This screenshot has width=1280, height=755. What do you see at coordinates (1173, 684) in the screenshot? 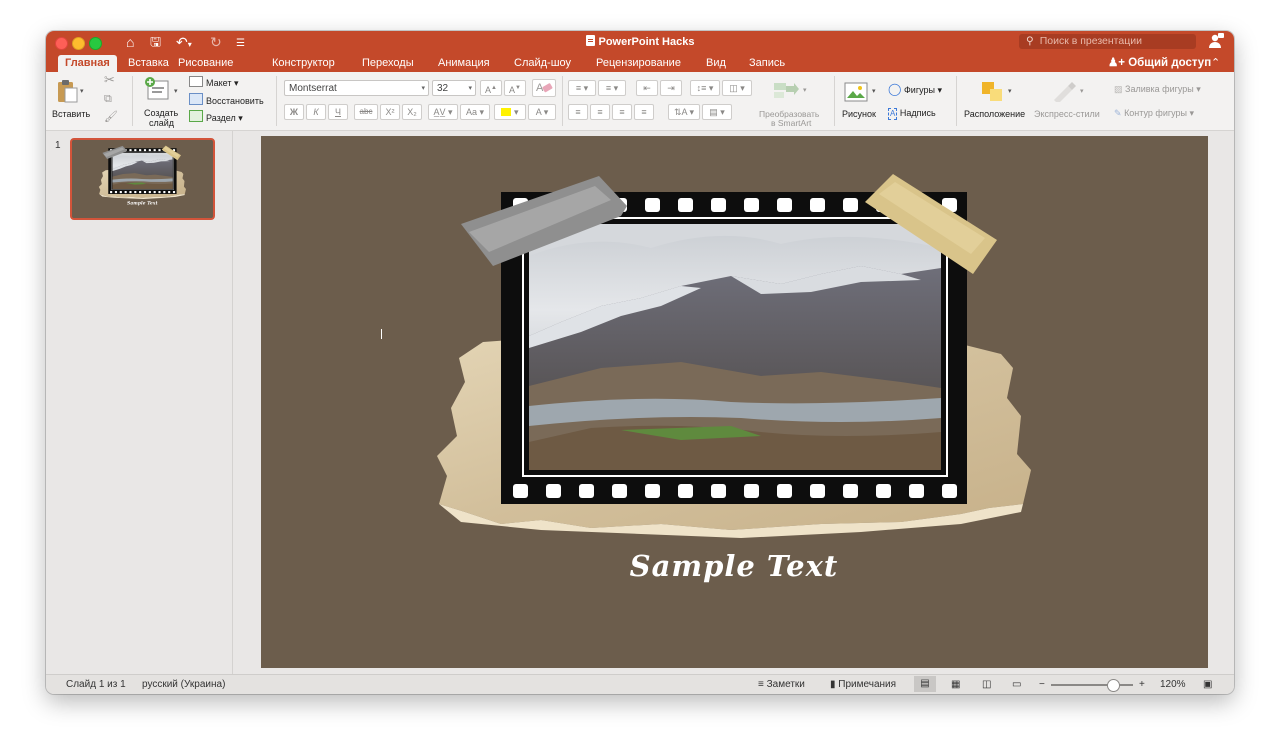
I see `zoom-level: 120%` at bounding box center [1173, 684].